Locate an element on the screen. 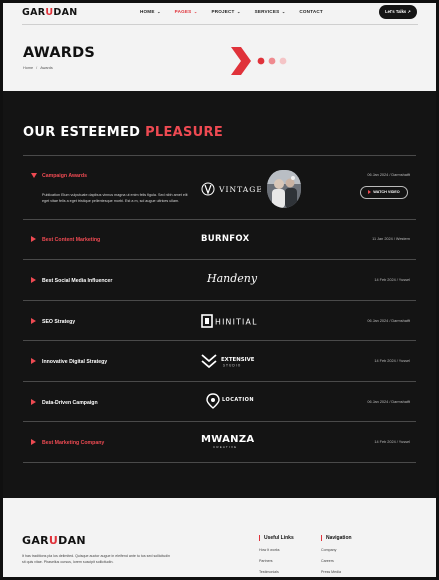 This screenshot has width=439, height=580. nav-item-pages: PAGES ⌄ is located at coordinates (186, 11).